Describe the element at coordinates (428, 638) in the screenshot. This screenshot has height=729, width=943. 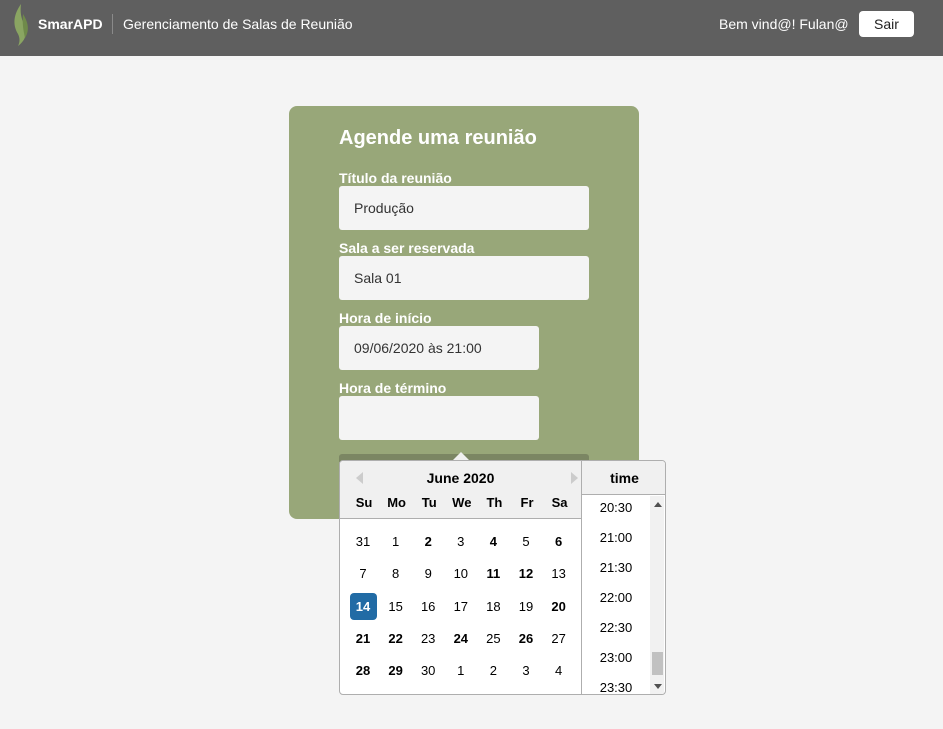
I see `calendar-day: 23` at that location.